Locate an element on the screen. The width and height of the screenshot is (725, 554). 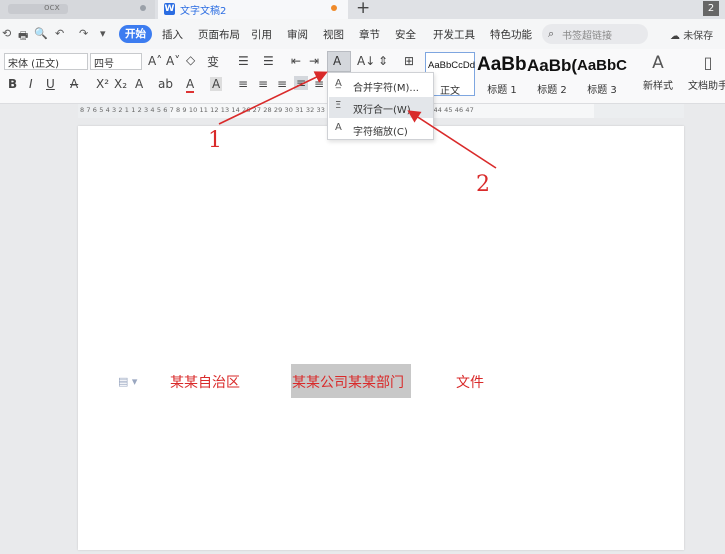
annotation-arrows is located at coordinates (357, 120).